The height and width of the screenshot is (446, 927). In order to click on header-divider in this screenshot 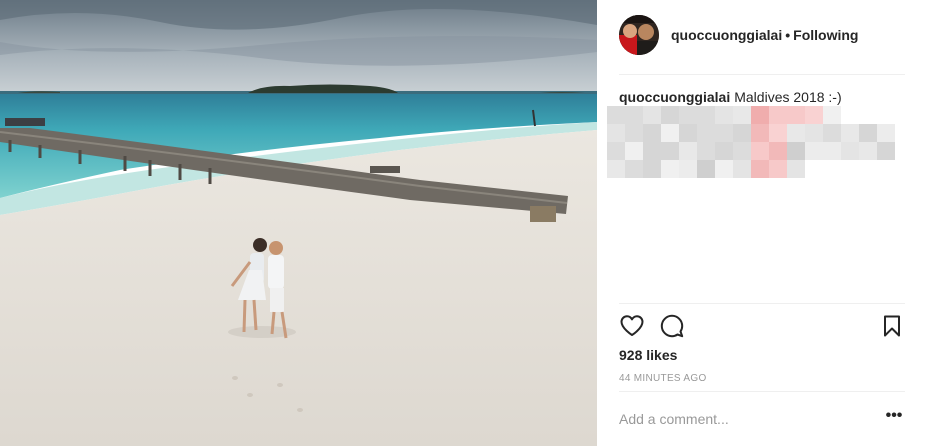, I will do `click(762, 74)`.